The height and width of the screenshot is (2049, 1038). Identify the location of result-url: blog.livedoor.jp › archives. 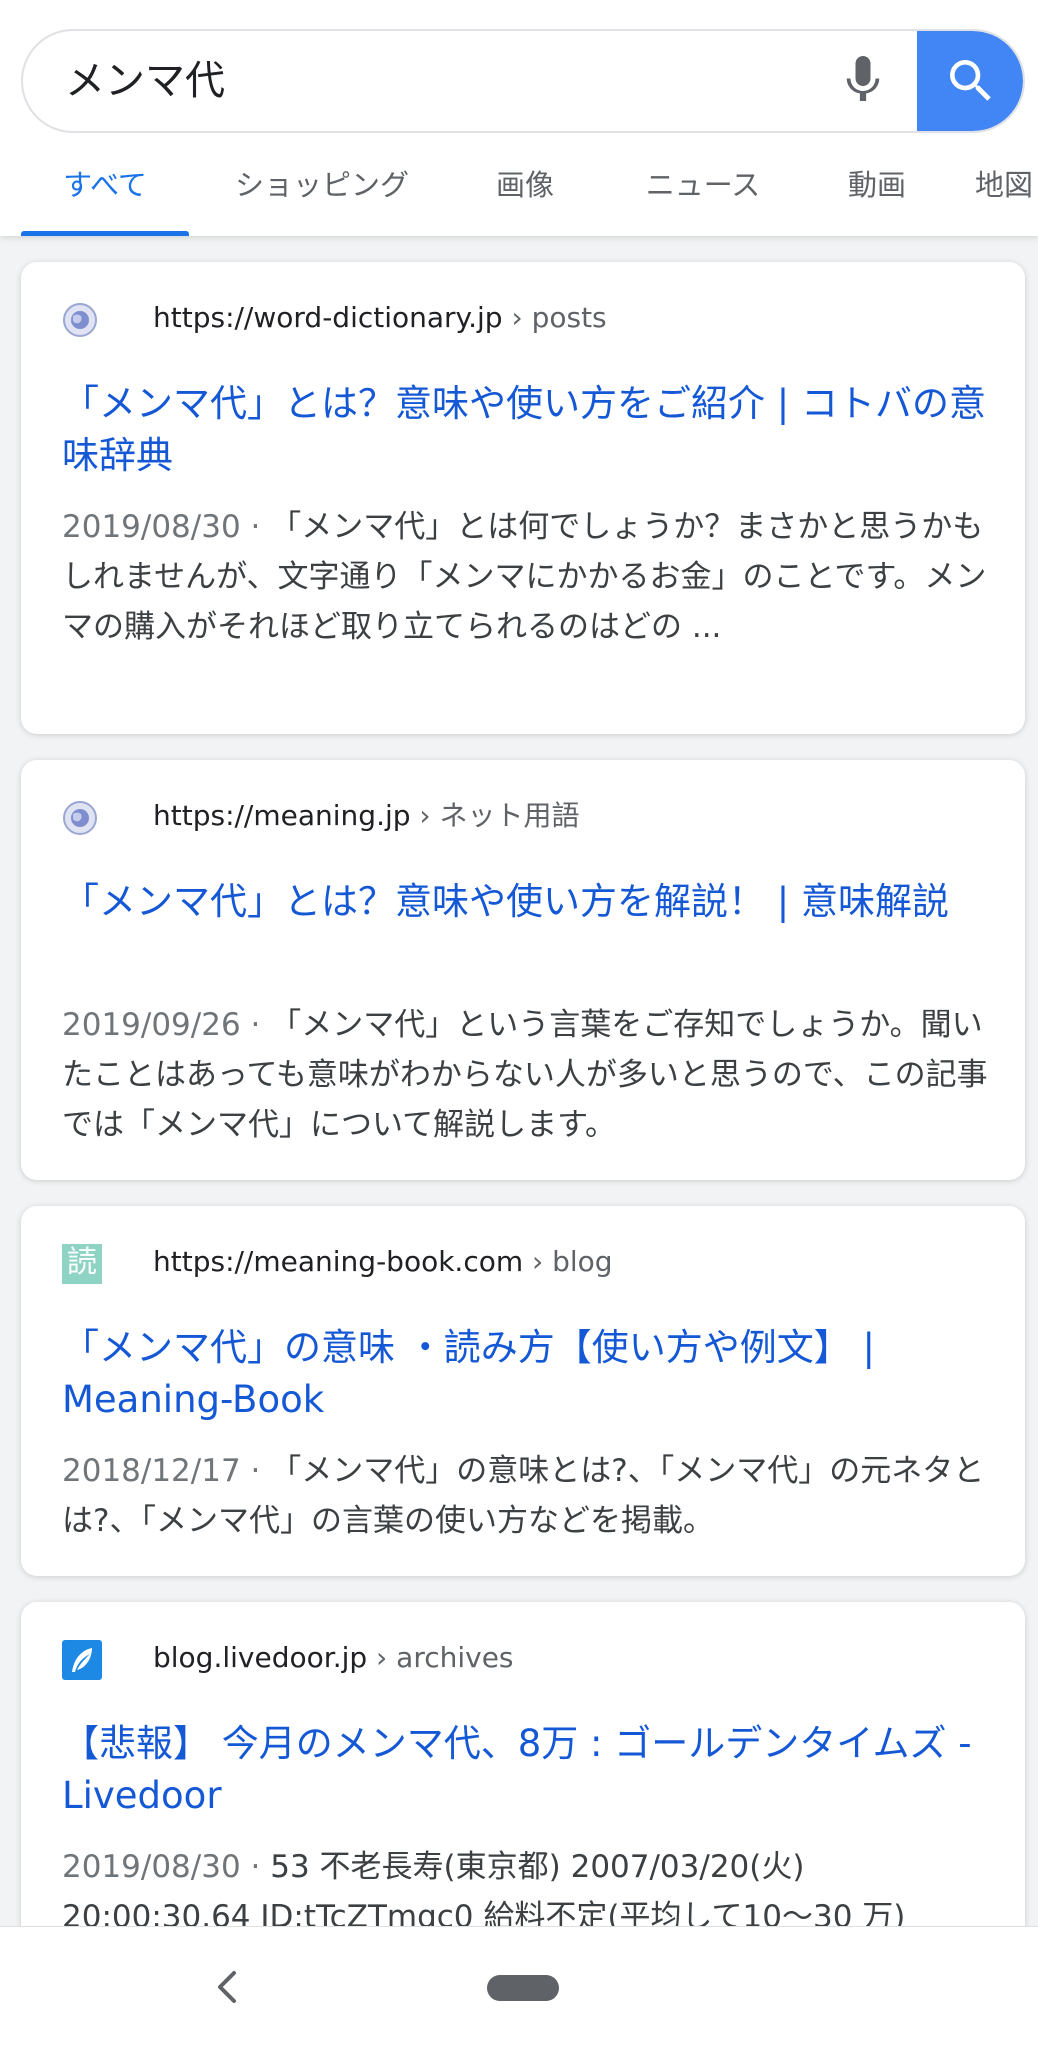
(333, 1658).